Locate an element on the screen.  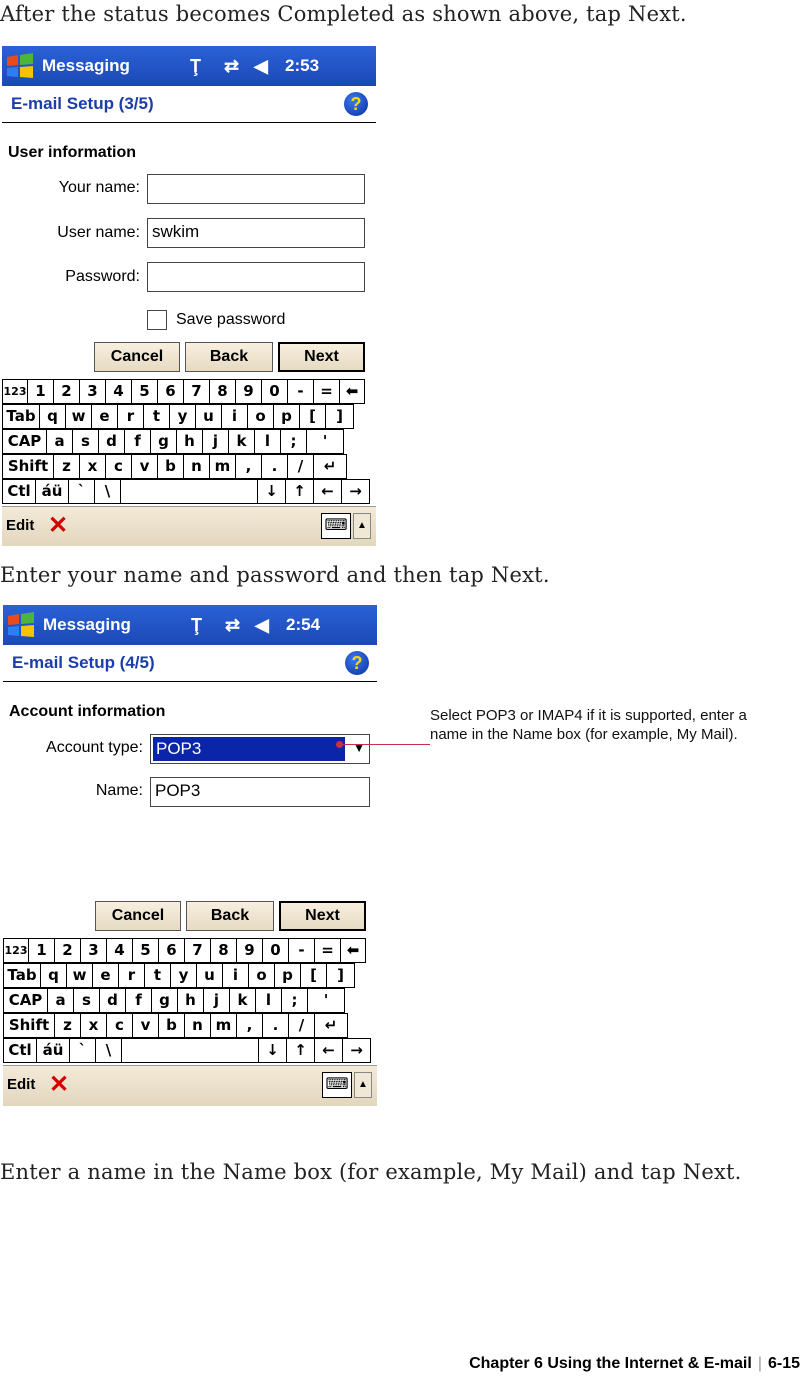
key-backtick: ` is located at coordinates (81, 491).